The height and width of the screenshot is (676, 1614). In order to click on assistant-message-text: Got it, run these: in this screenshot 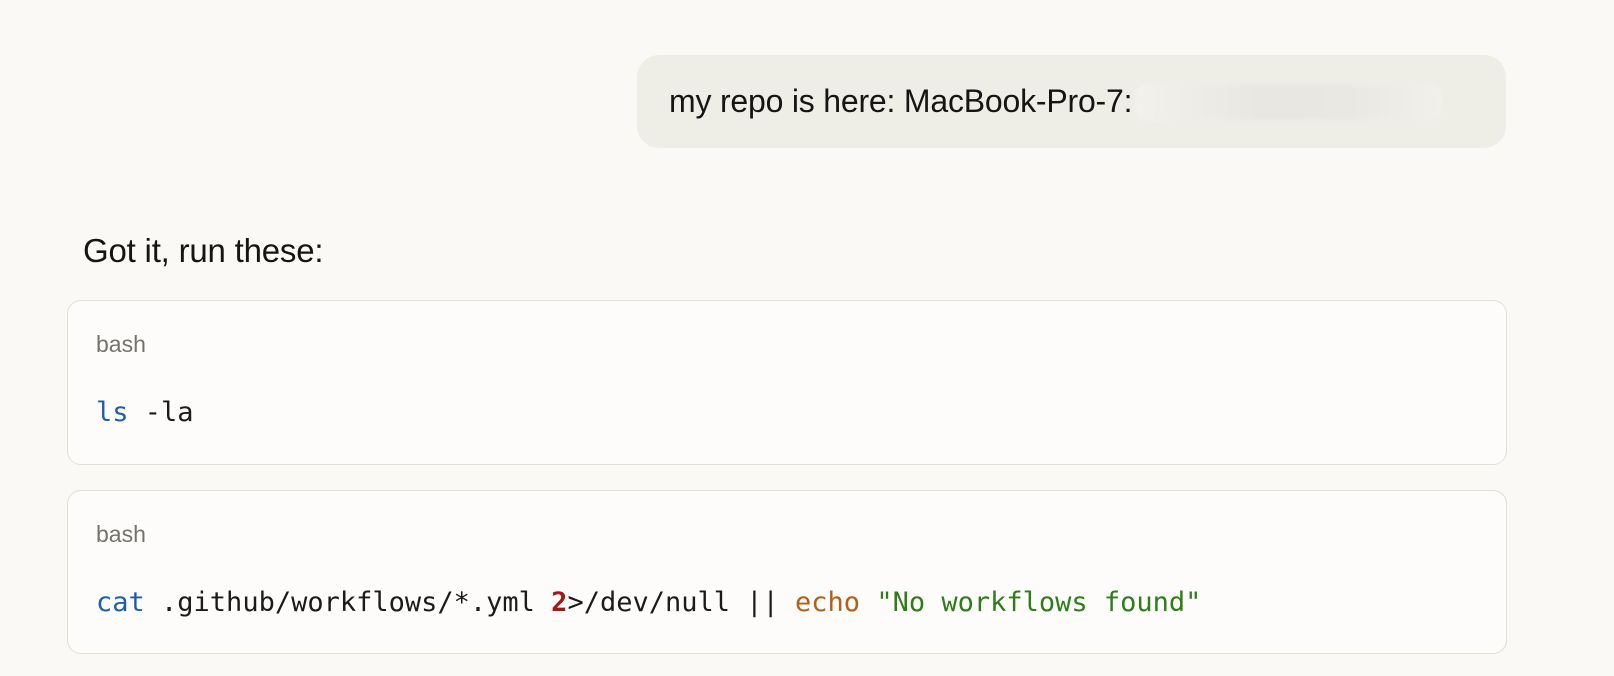, I will do `click(203, 250)`.